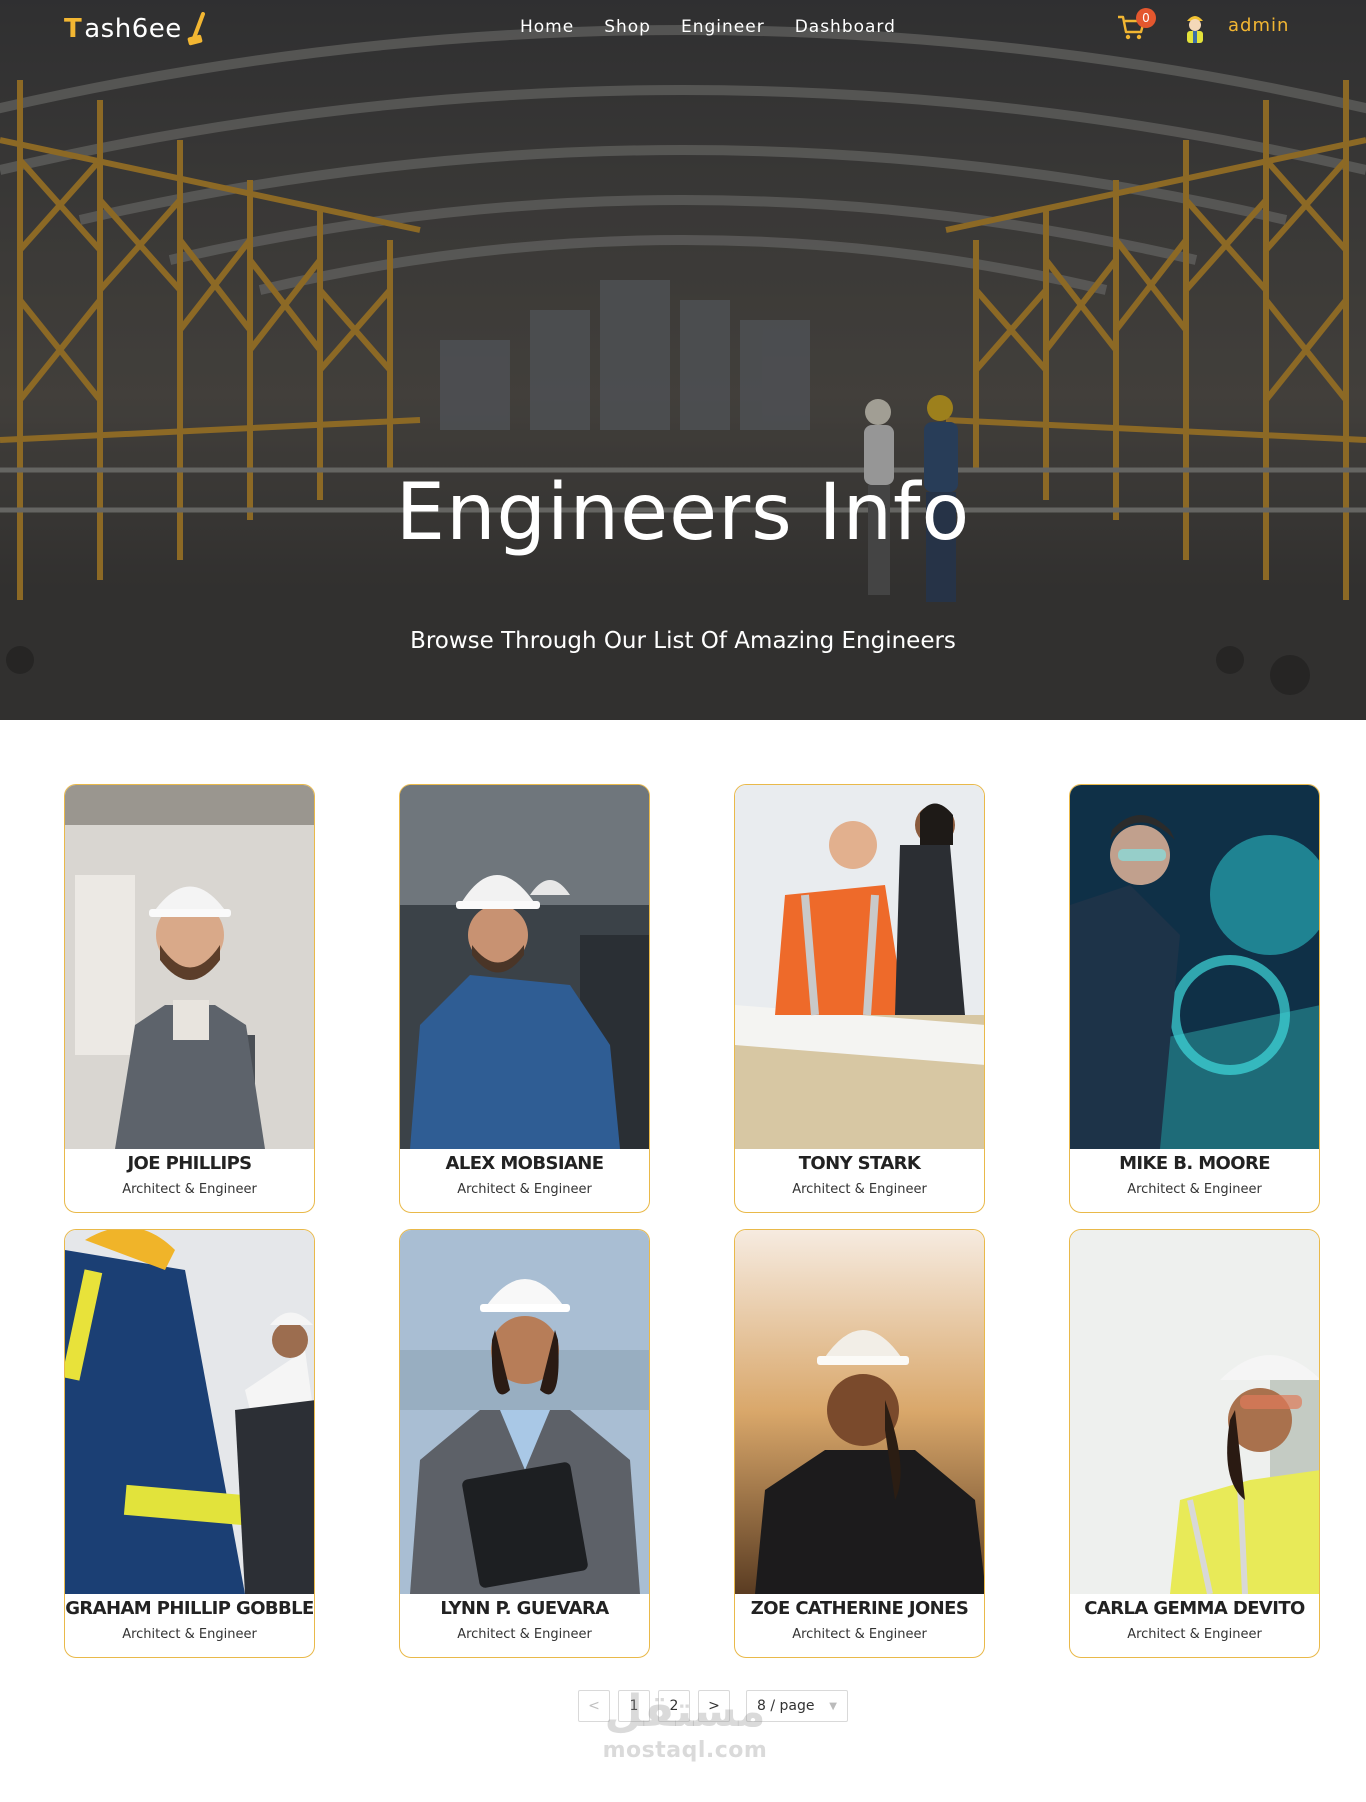 The width and height of the screenshot is (1366, 1802). Describe the element at coordinates (627, 27) in the screenshot. I see `nav-shop-link: Shop` at that location.